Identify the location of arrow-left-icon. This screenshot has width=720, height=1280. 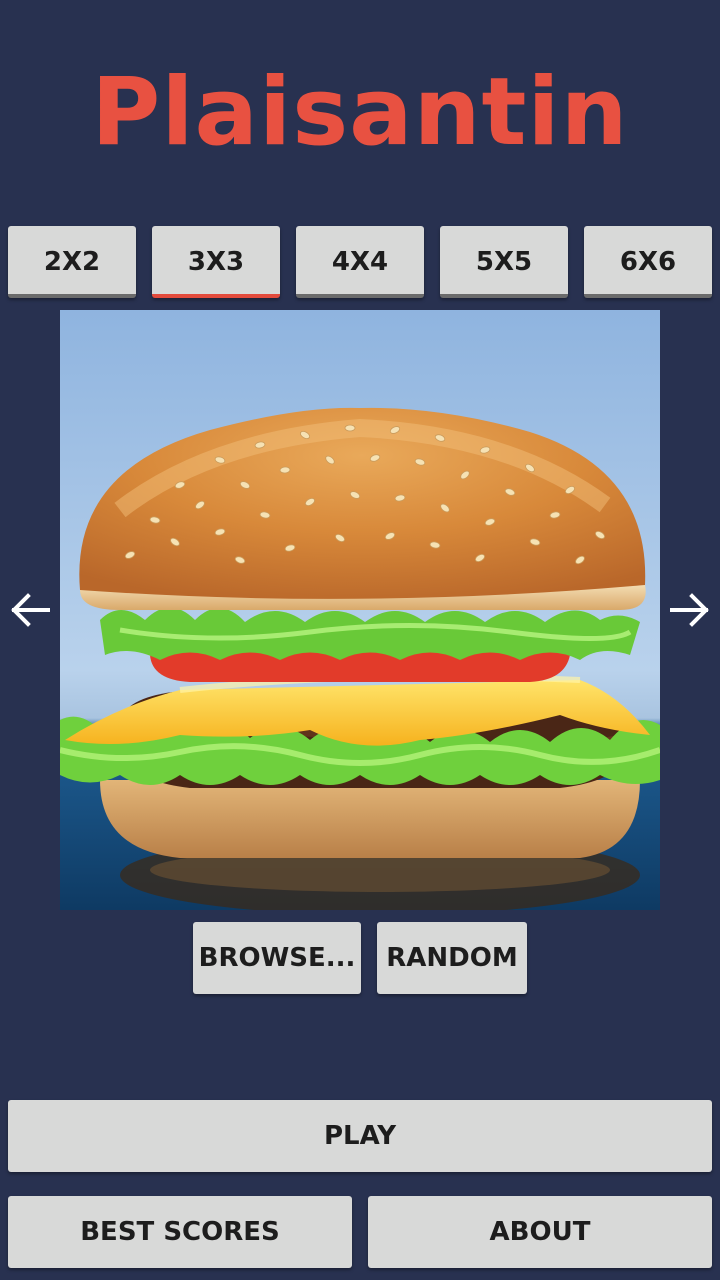
(30, 610).